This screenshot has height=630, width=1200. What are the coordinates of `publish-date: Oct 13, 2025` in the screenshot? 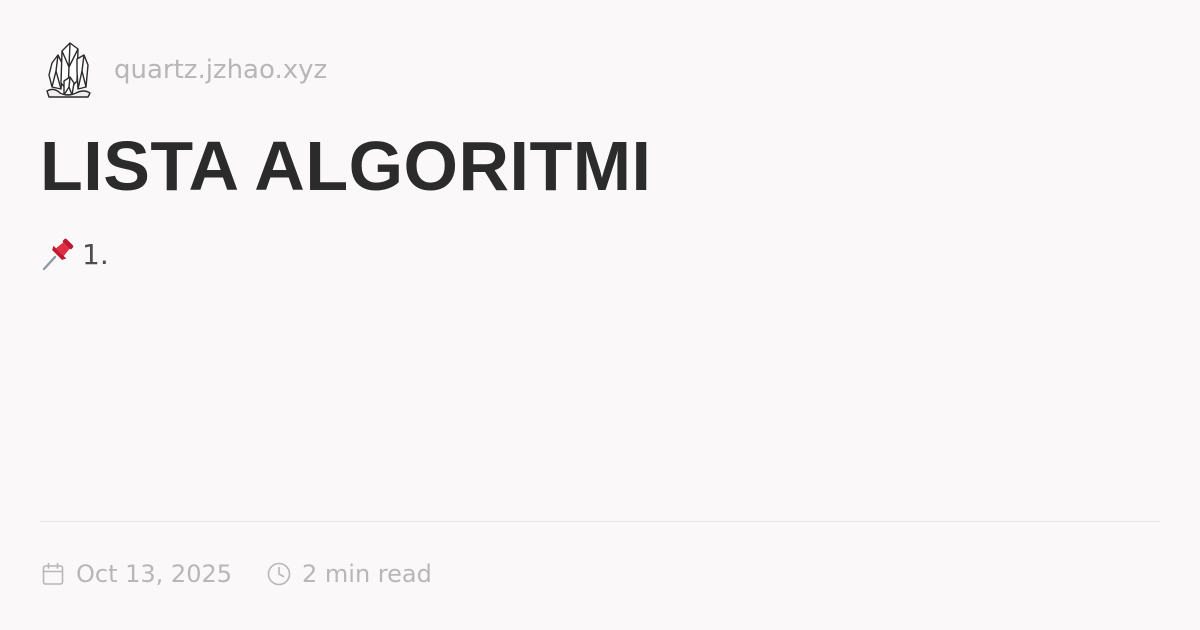 It's located at (154, 574).